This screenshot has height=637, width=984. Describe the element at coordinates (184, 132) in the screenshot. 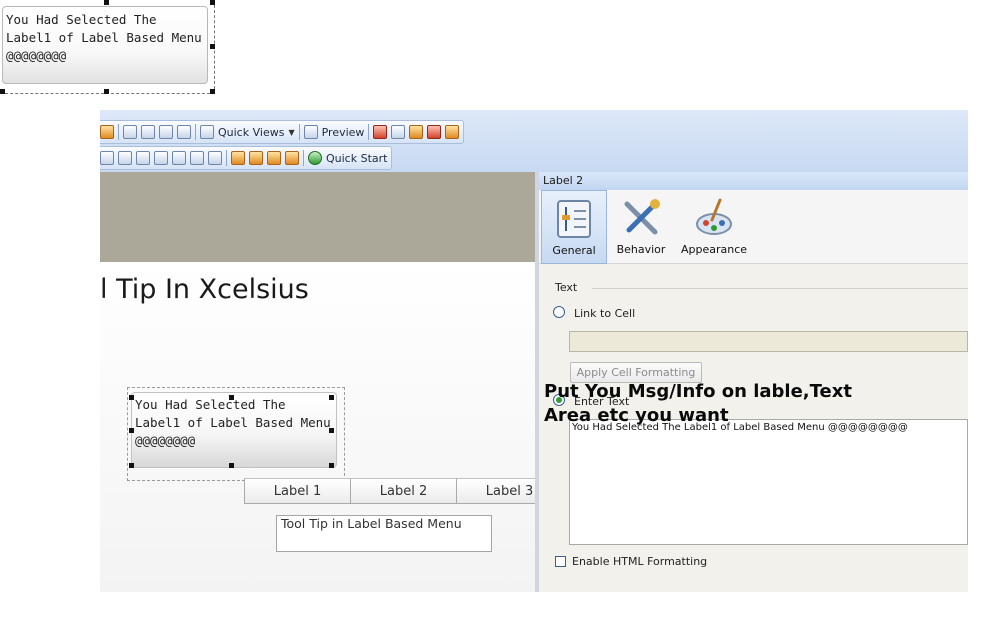

I see `zoom-fit-icon` at that location.